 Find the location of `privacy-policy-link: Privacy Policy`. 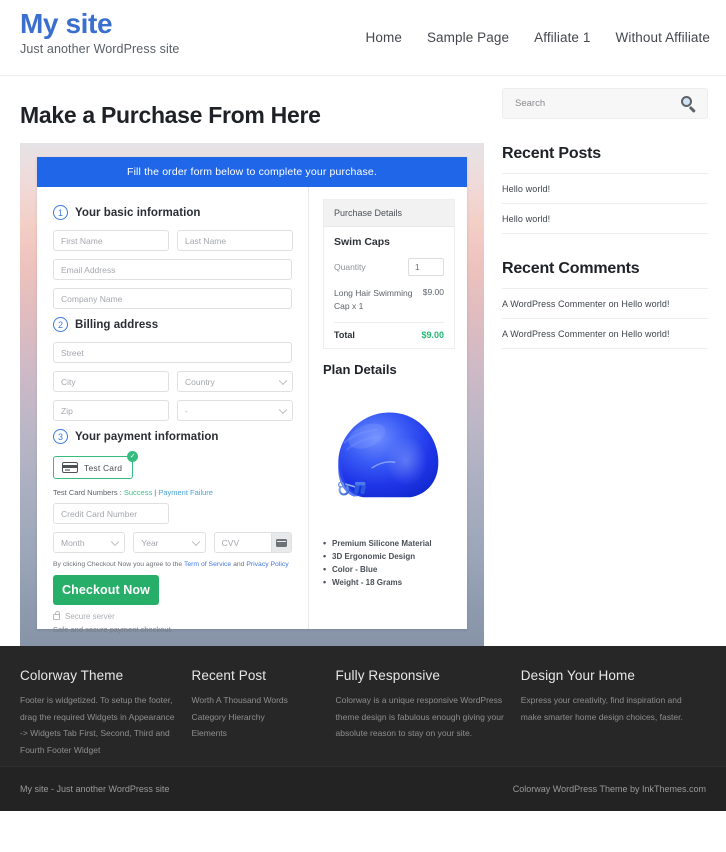

privacy-policy-link: Privacy Policy is located at coordinates (267, 564).